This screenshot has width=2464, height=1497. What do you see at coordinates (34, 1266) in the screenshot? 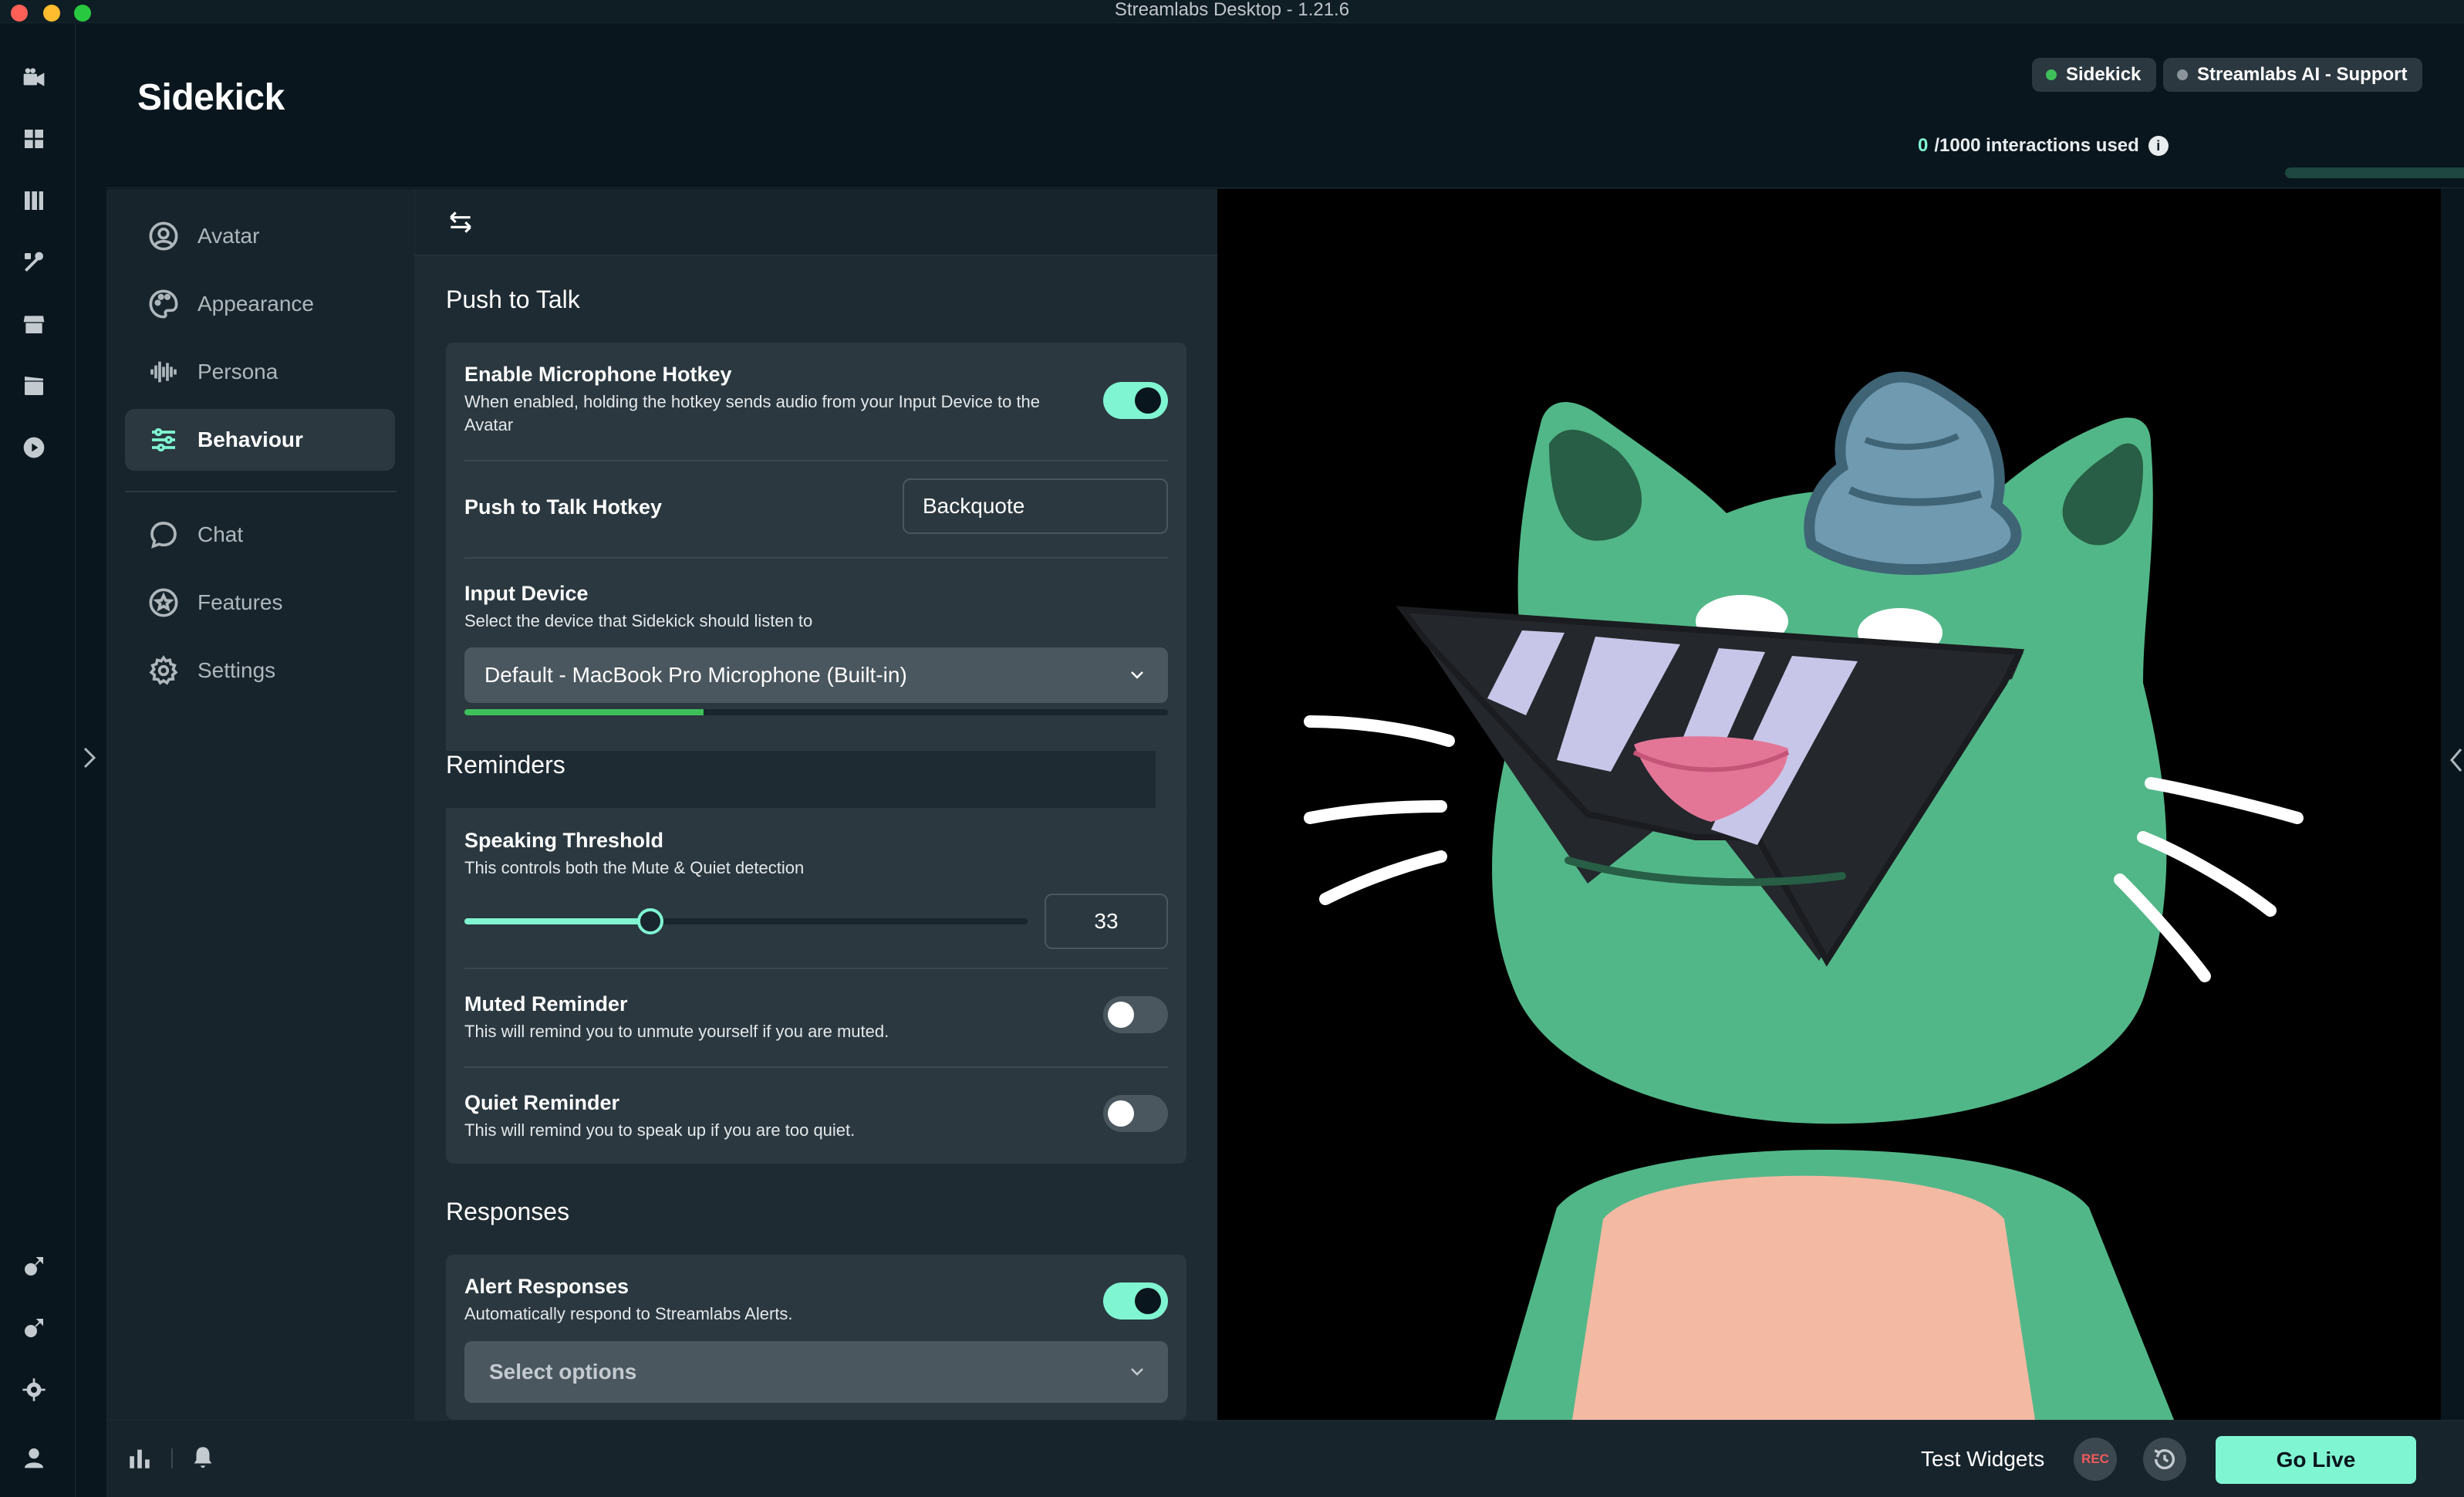
I see `app-link-icon` at bounding box center [34, 1266].